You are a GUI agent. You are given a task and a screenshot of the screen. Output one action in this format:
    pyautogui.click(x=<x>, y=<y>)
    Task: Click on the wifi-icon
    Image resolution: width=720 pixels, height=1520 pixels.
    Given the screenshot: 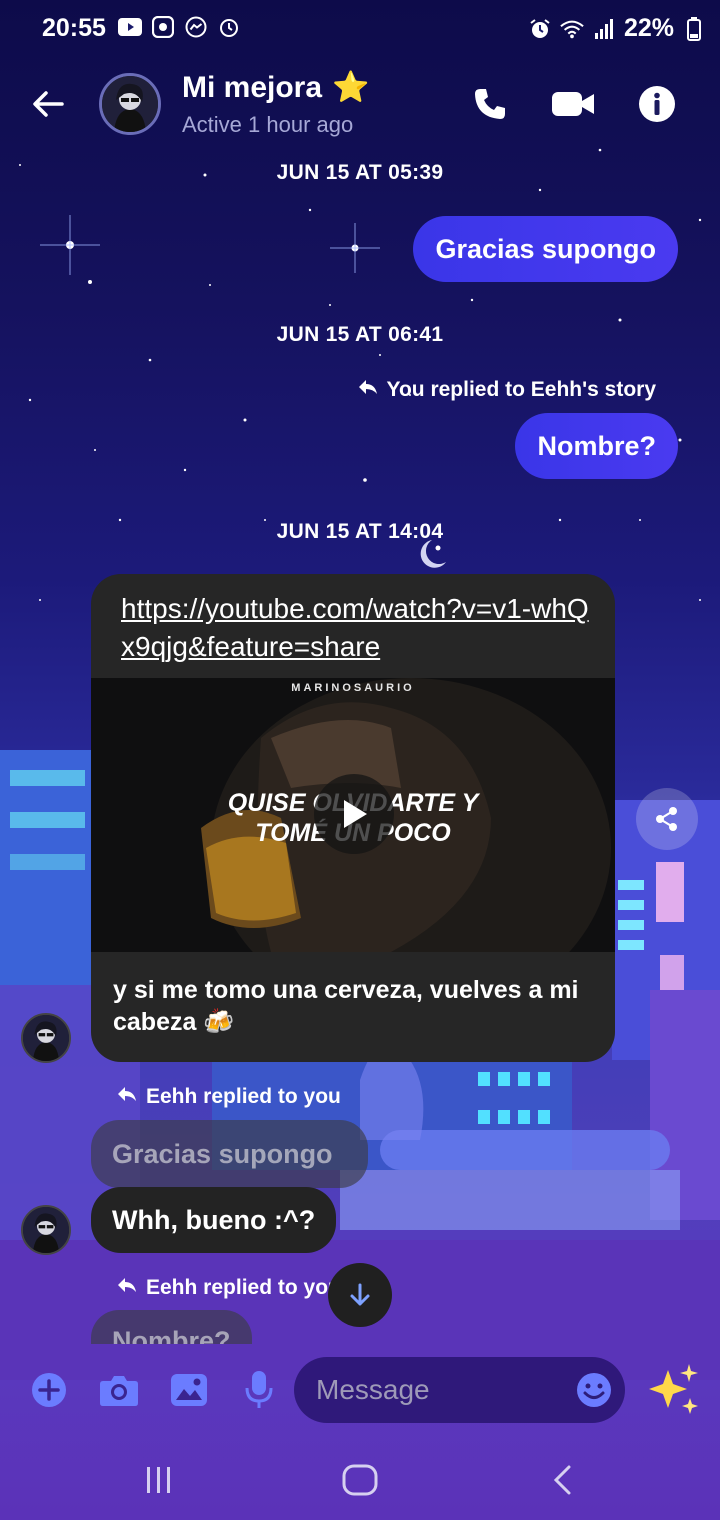 What is the action you would take?
    pyautogui.click(x=572, y=29)
    